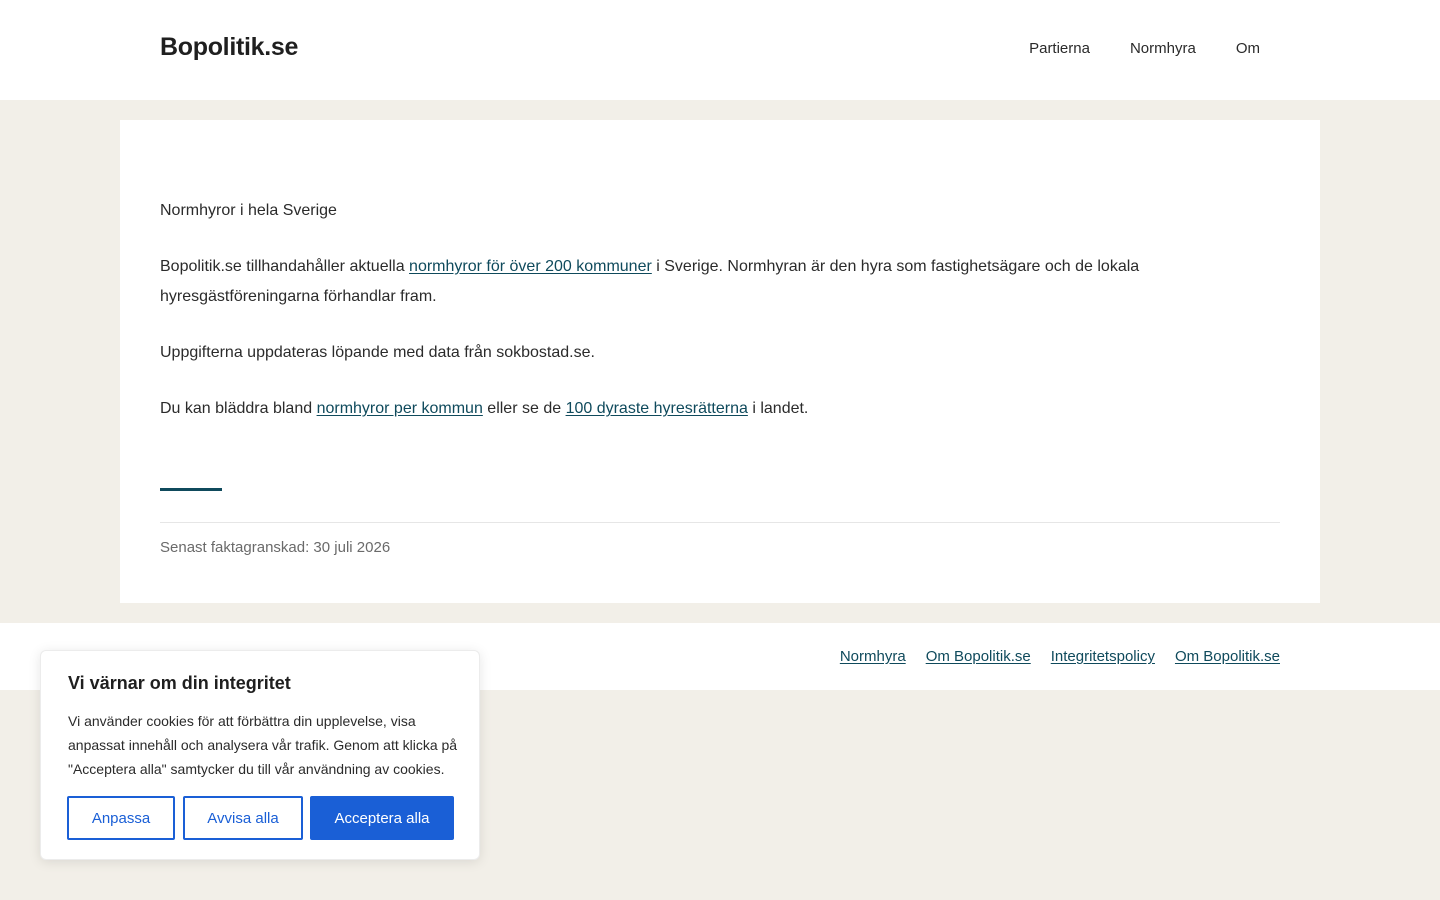 Image resolution: width=1440 pixels, height=900 pixels. I want to click on main-nav: Partierna Normhyra Om, so click(1144, 48).